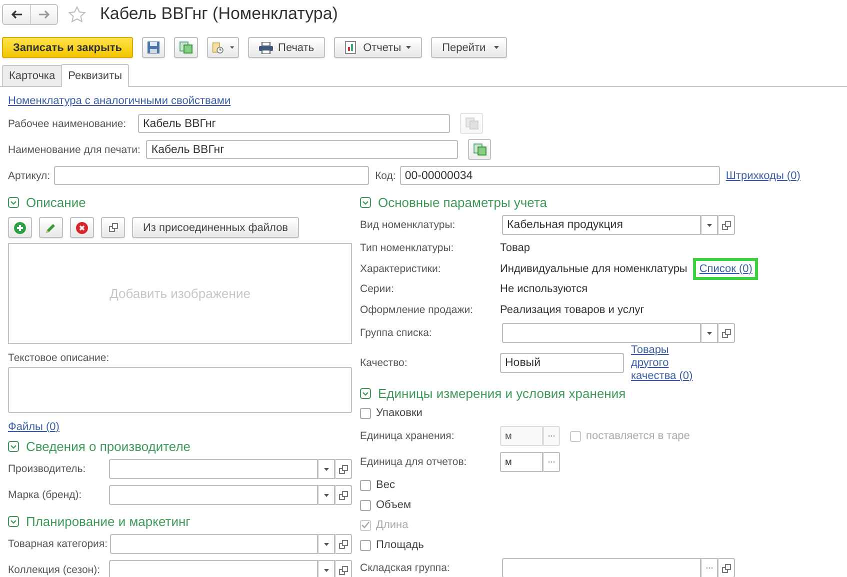 This screenshot has width=847, height=577. Describe the element at coordinates (34, 427) in the screenshot. I see `files-link: Файлы (0)` at that location.